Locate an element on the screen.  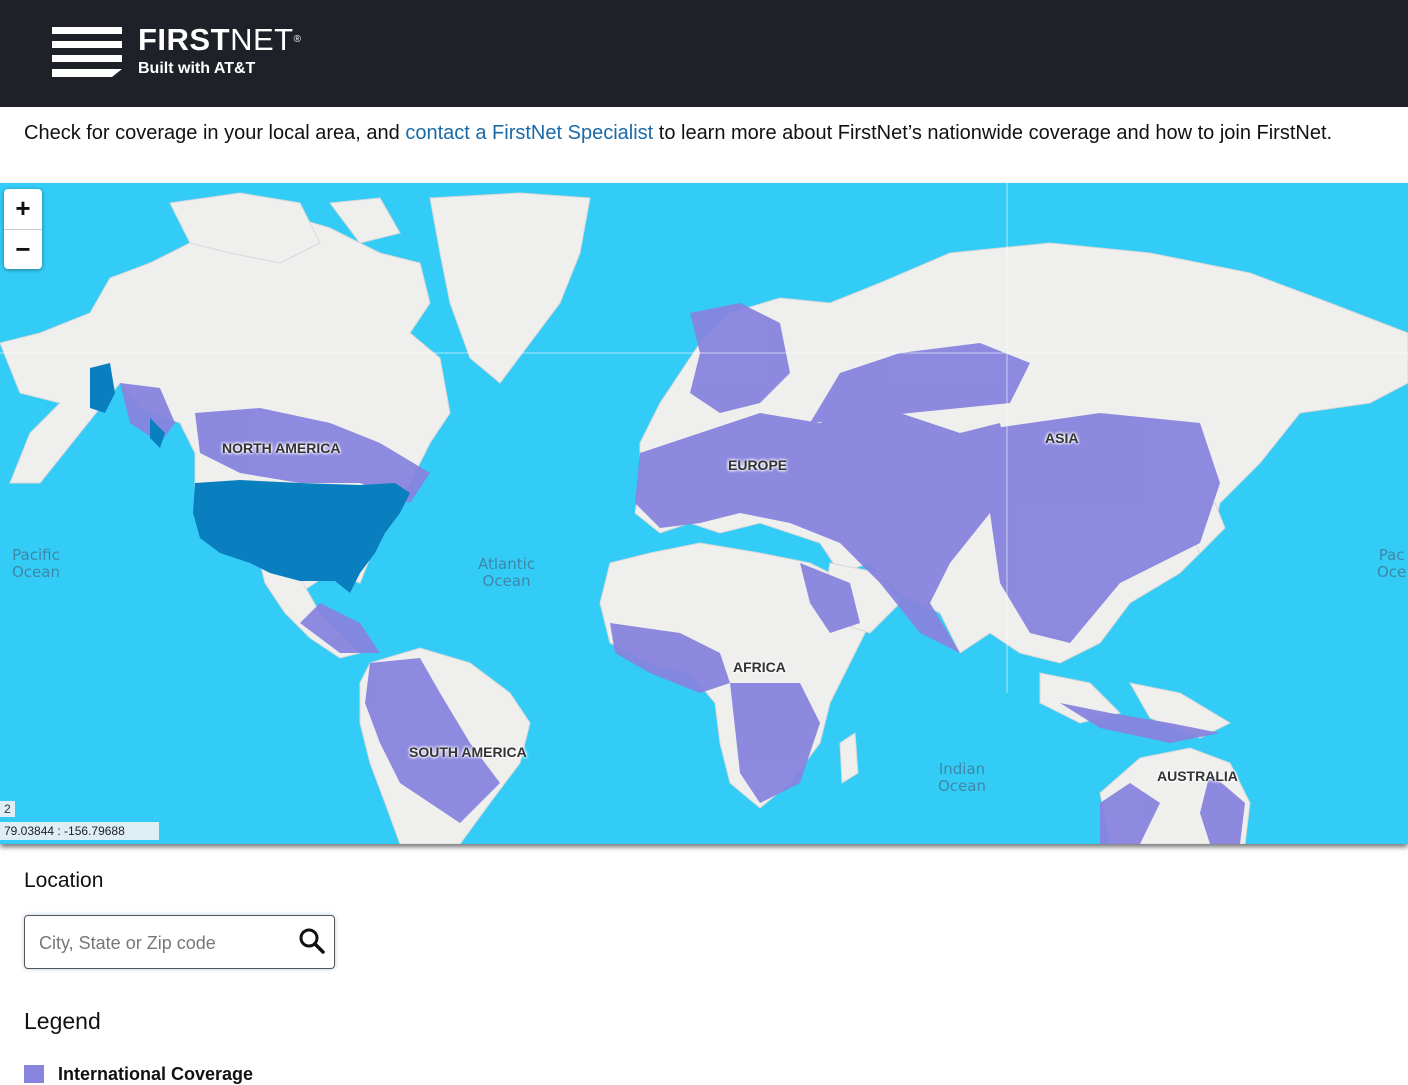
label-atlantic-ocean: Atlantic Ocean is located at coordinates (507, 572).